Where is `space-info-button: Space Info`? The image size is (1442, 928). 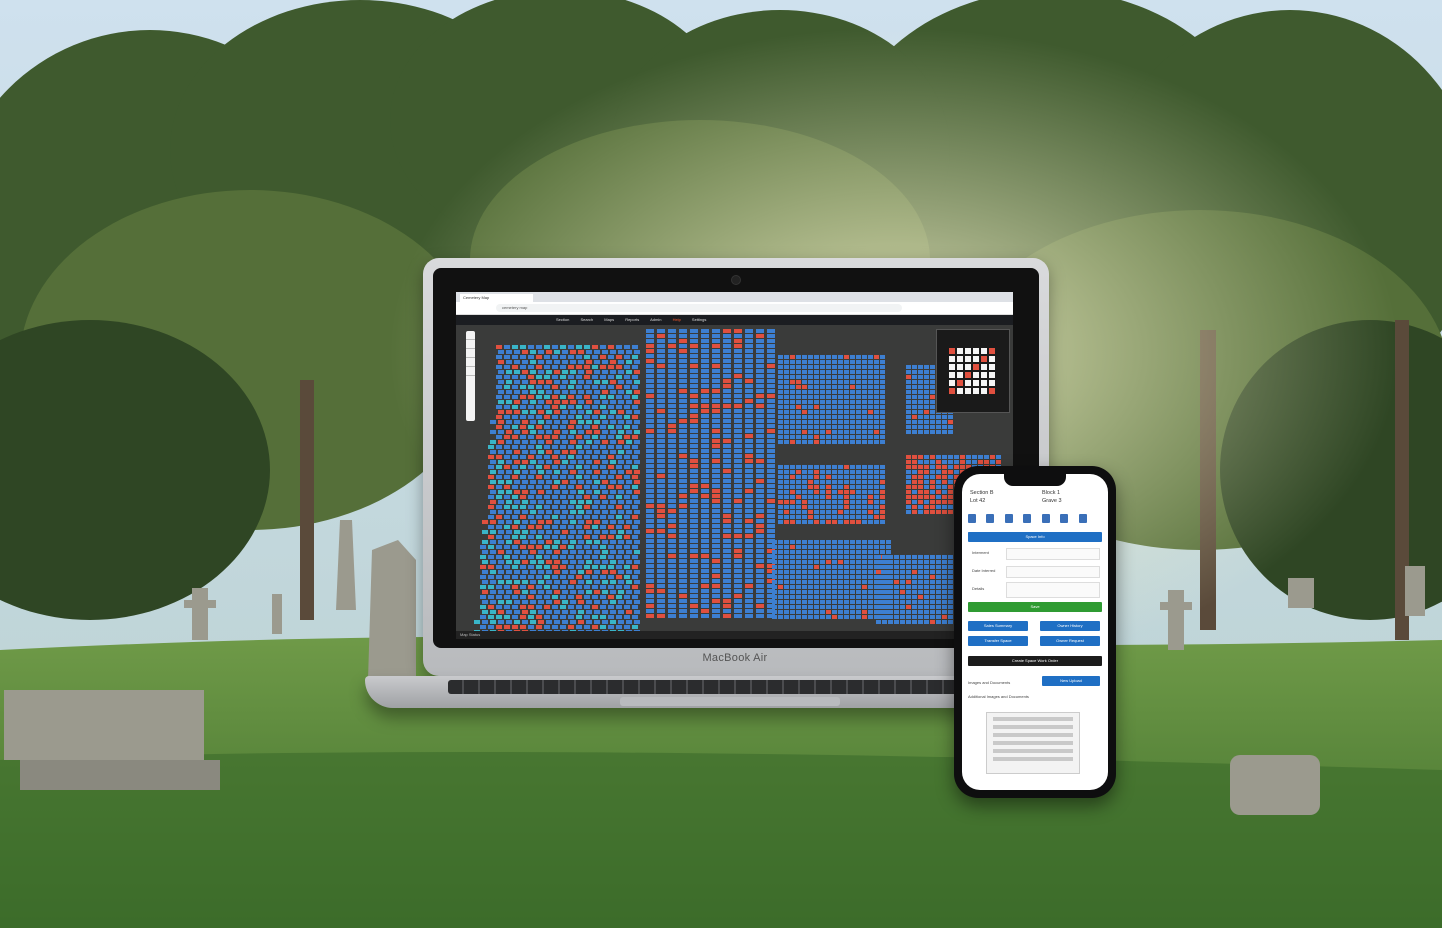 space-info-button: Space Info is located at coordinates (1035, 537).